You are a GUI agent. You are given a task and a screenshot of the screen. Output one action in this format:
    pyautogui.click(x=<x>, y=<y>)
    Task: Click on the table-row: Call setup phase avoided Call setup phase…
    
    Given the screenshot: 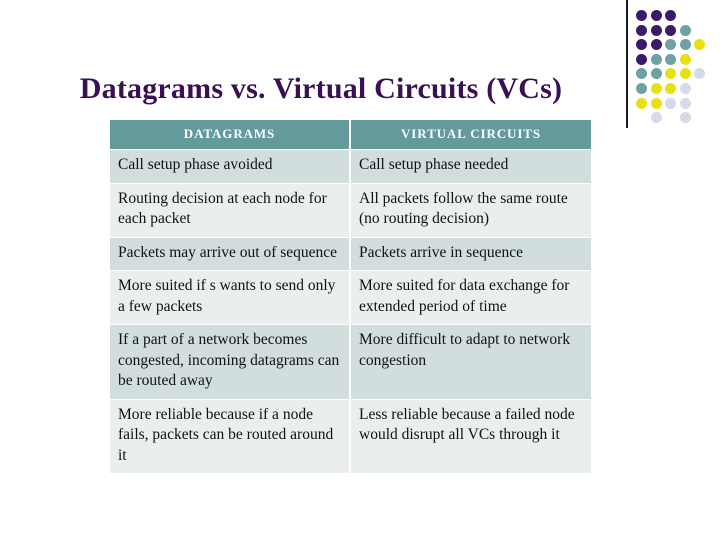 What is the action you would take?
    pyautogui.click(x=350, y=166)
    